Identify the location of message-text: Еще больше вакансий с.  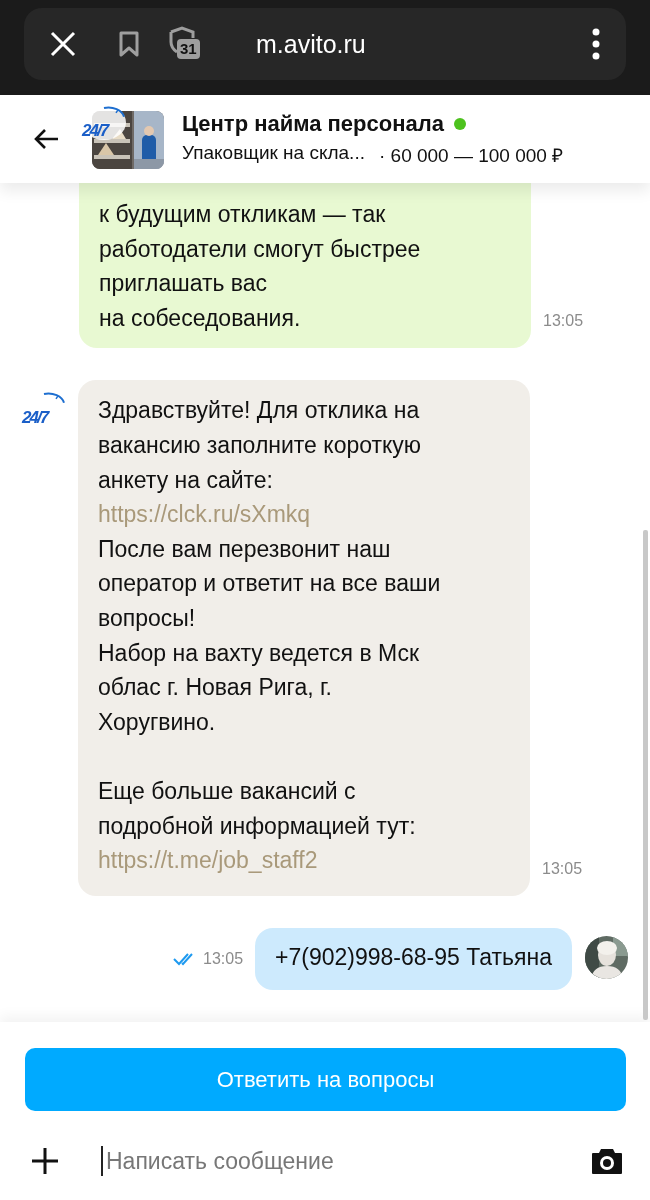
(227, 790).